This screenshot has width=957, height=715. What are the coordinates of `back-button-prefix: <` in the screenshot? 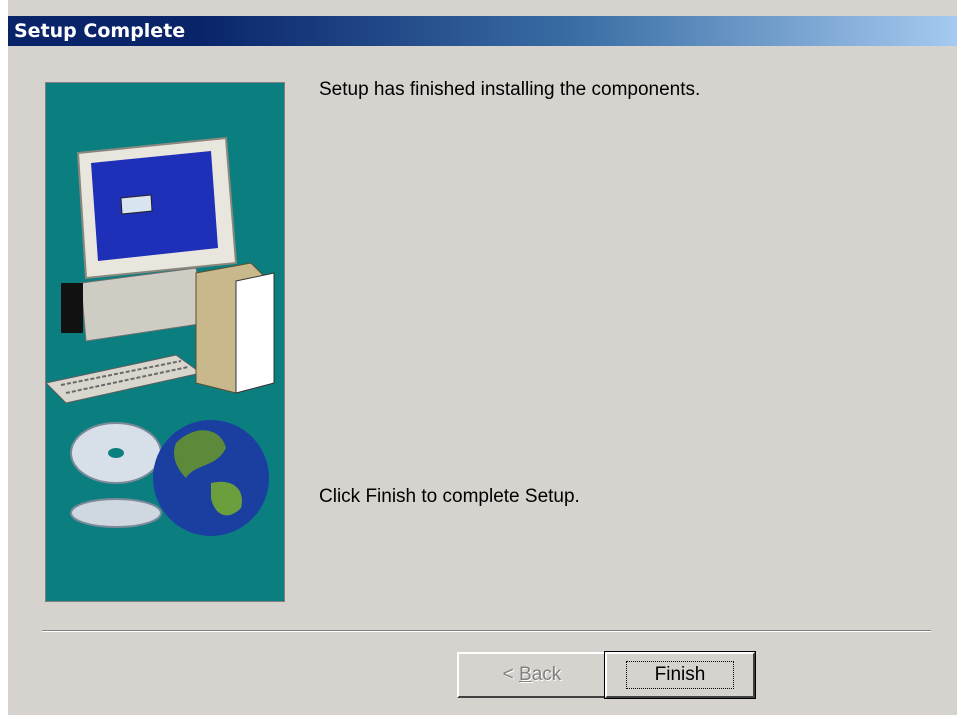 It's located at (511, 674).